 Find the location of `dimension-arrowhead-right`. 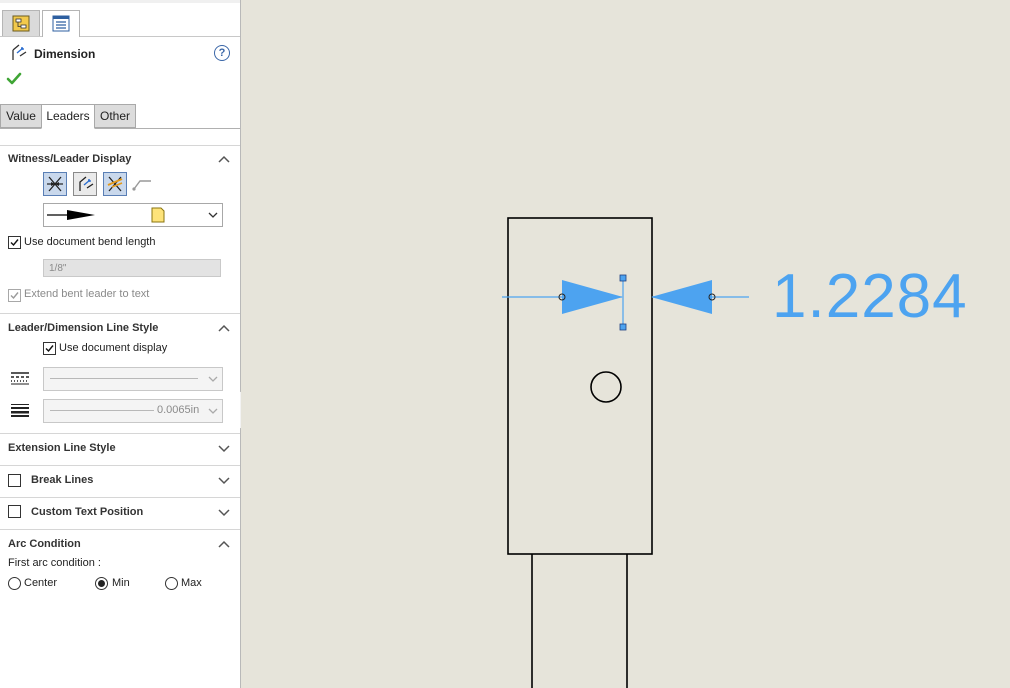

dimension-arrowhead-right is located at coordinates (681, 297).